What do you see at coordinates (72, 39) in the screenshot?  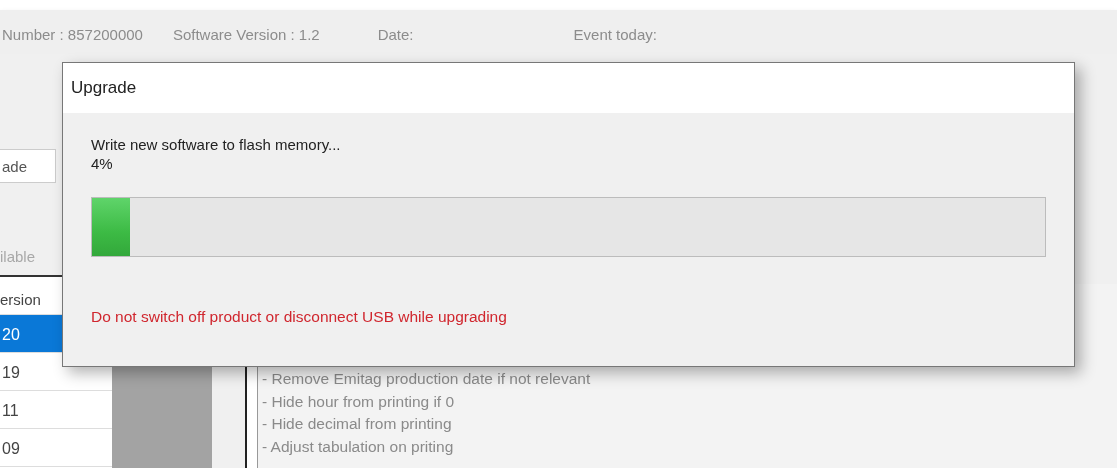 I see `header-field: Number : 857200000` at bounding box center [72, 39].